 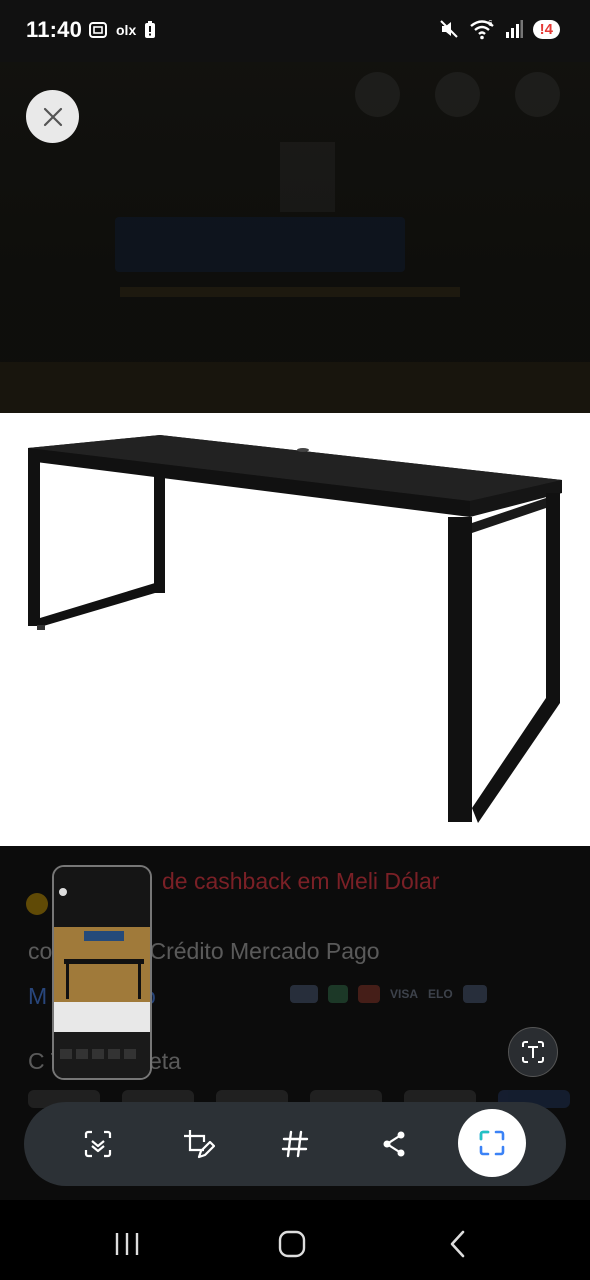 I want to click on share-button, so click(x=394, y=1144).